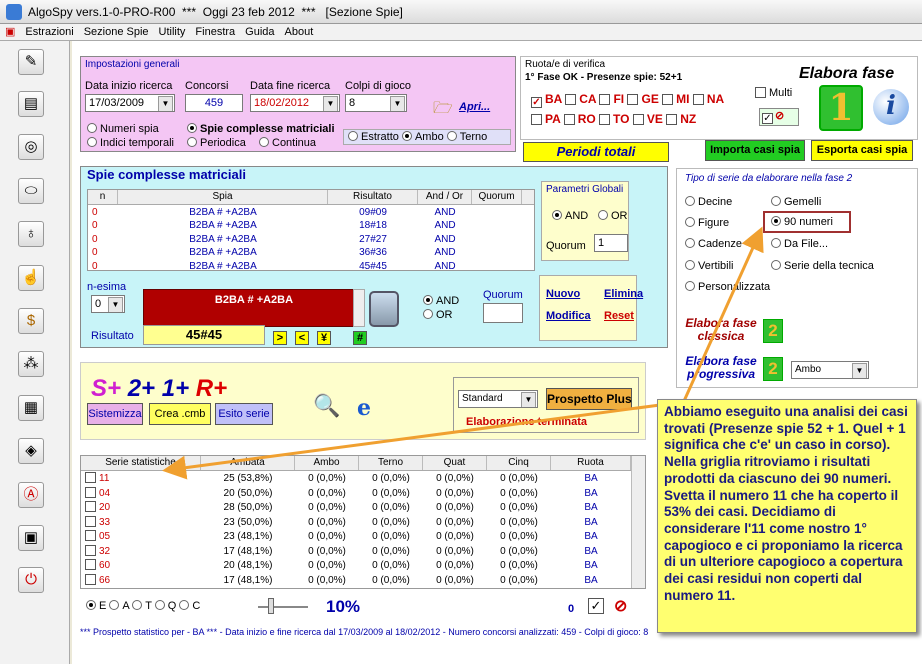  What do you see at coordinates (721, 318) in the screenshot?
I see `arrow-to-90-numeri` at bounding box center [721, 318].